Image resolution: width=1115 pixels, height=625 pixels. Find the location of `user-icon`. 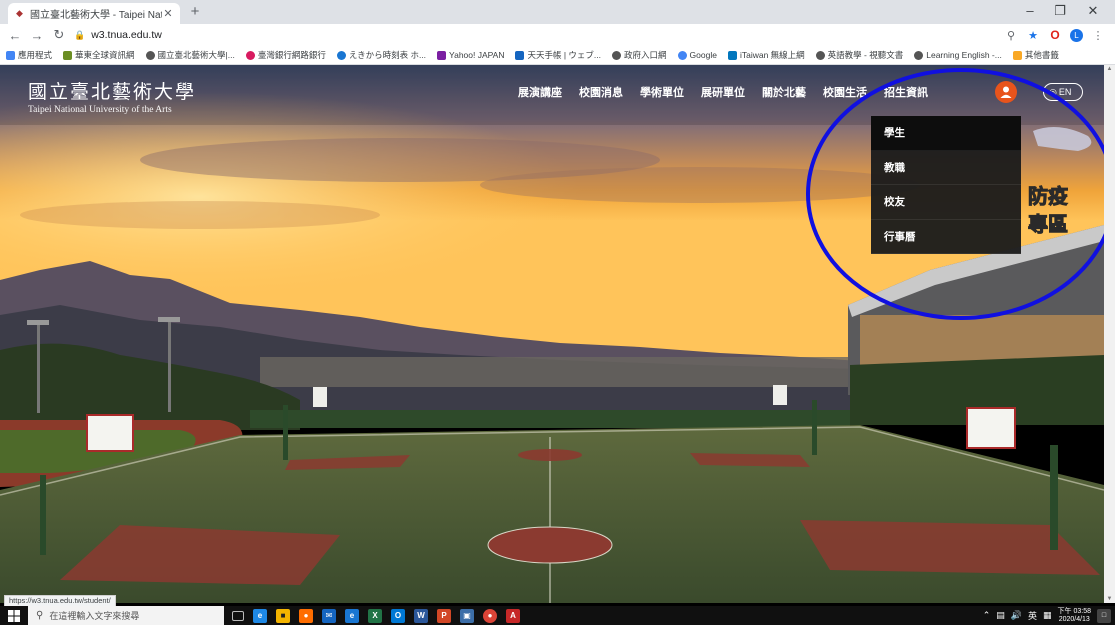

user-icon is located at coordinates (1006, 92).